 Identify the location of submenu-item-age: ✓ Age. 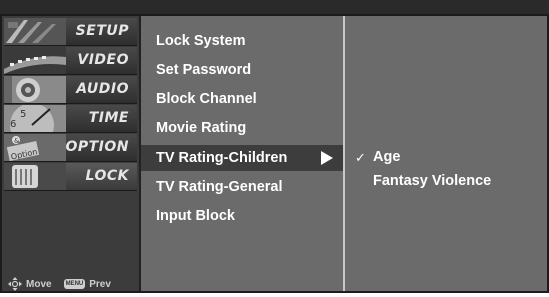
(445, 157).